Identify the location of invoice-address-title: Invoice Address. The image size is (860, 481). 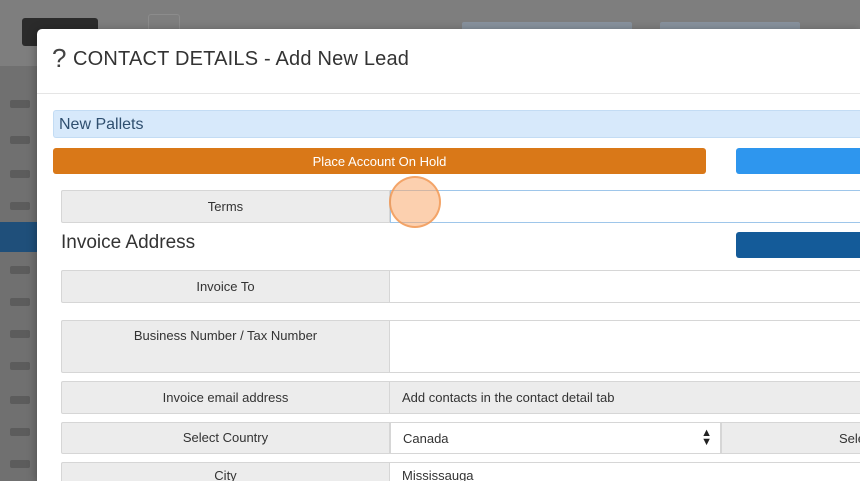
(128, 242).